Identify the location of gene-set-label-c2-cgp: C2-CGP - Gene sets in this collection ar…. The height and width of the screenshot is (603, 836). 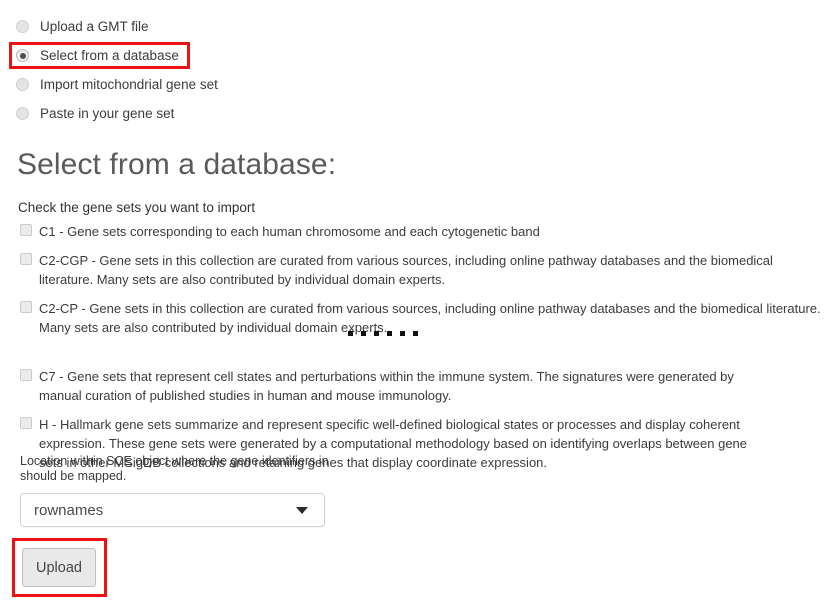
(406, 270).